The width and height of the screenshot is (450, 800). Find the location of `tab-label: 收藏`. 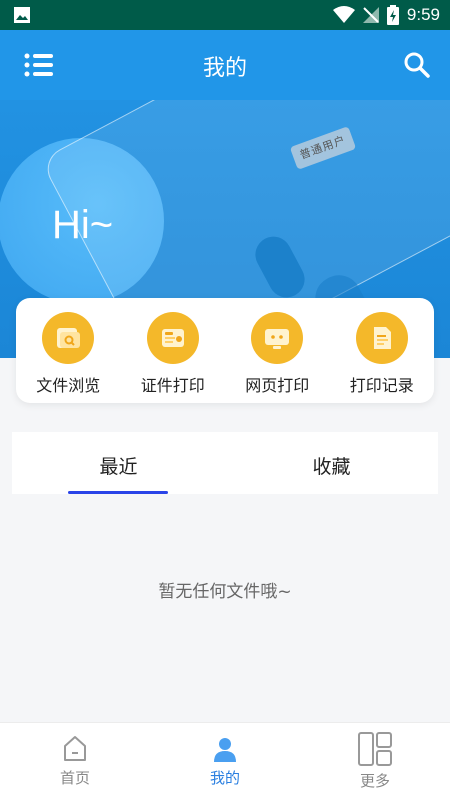

tab-label: 收藏 is located at coordinates (331, 467).